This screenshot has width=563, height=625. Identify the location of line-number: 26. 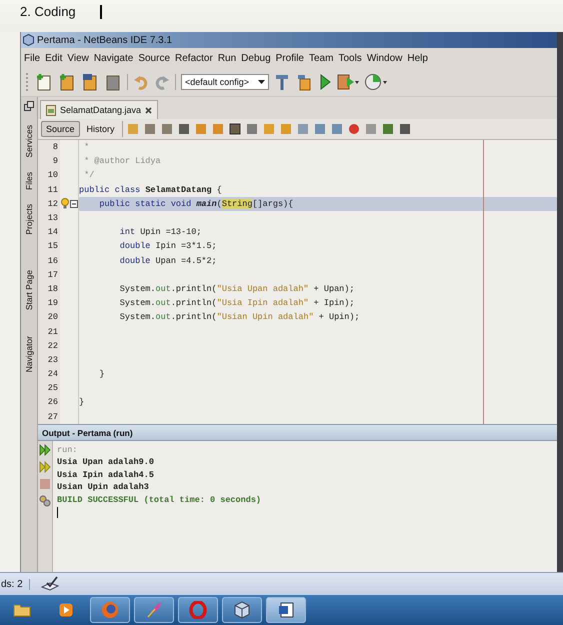
(49, 402).